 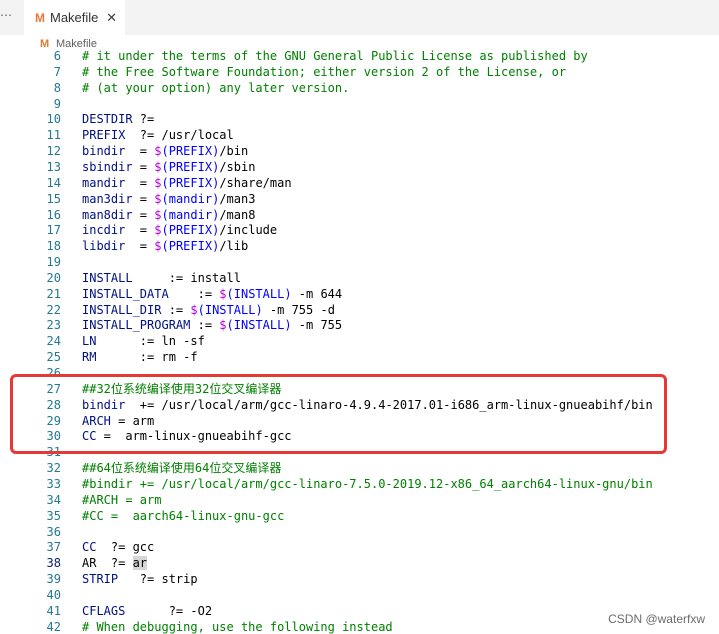 What do you see at coordinates (212, 293) in the screenshot?
I see `code-text: INSTALL_DATA := $(INSTALL) -m 644` at bounding box center [212, 293].